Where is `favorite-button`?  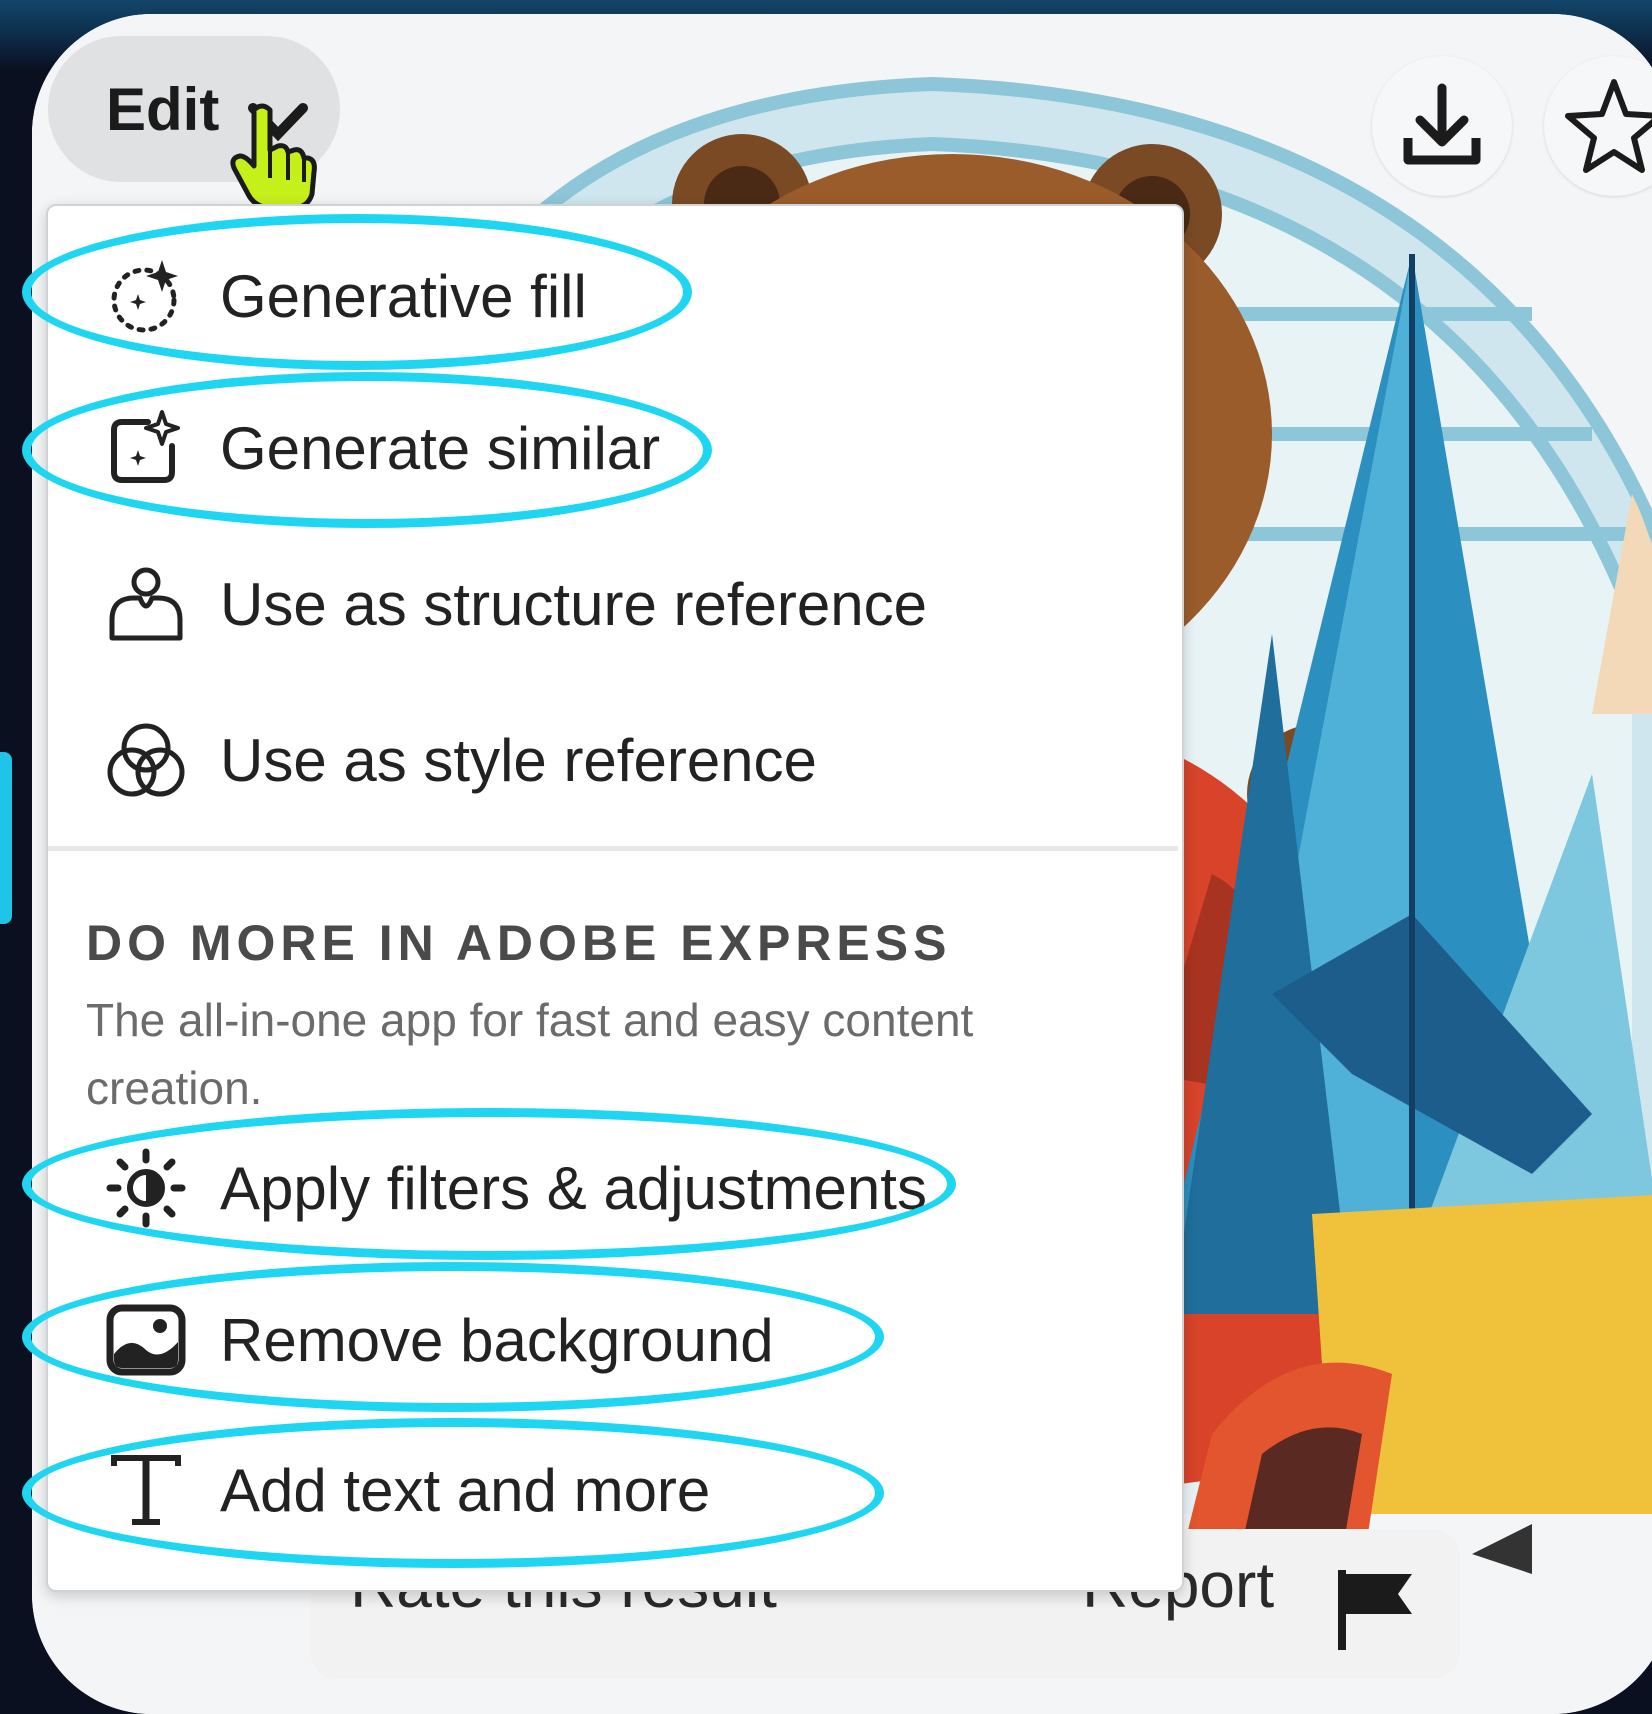
favorite-button is located at coordinates (1598, 126).